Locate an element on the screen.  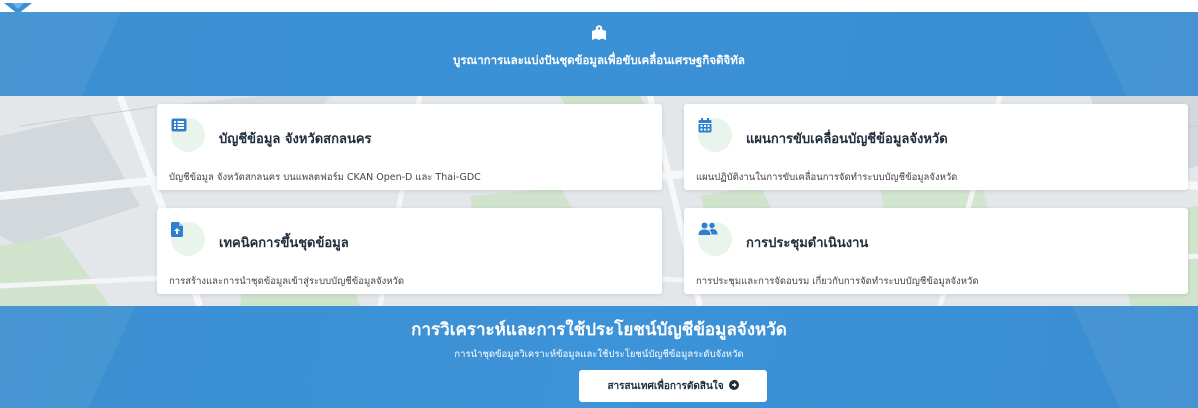
site-logo is located at coordinates (18, 6).